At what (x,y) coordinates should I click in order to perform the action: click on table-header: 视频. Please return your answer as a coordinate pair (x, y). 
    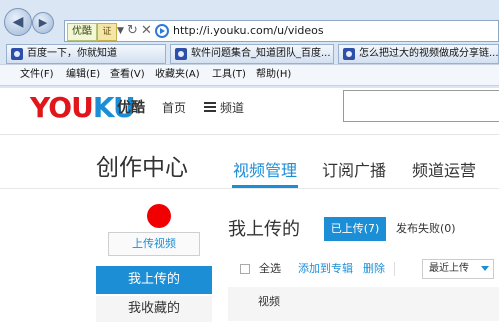
    Looking at the image, I should click on (363, 304).